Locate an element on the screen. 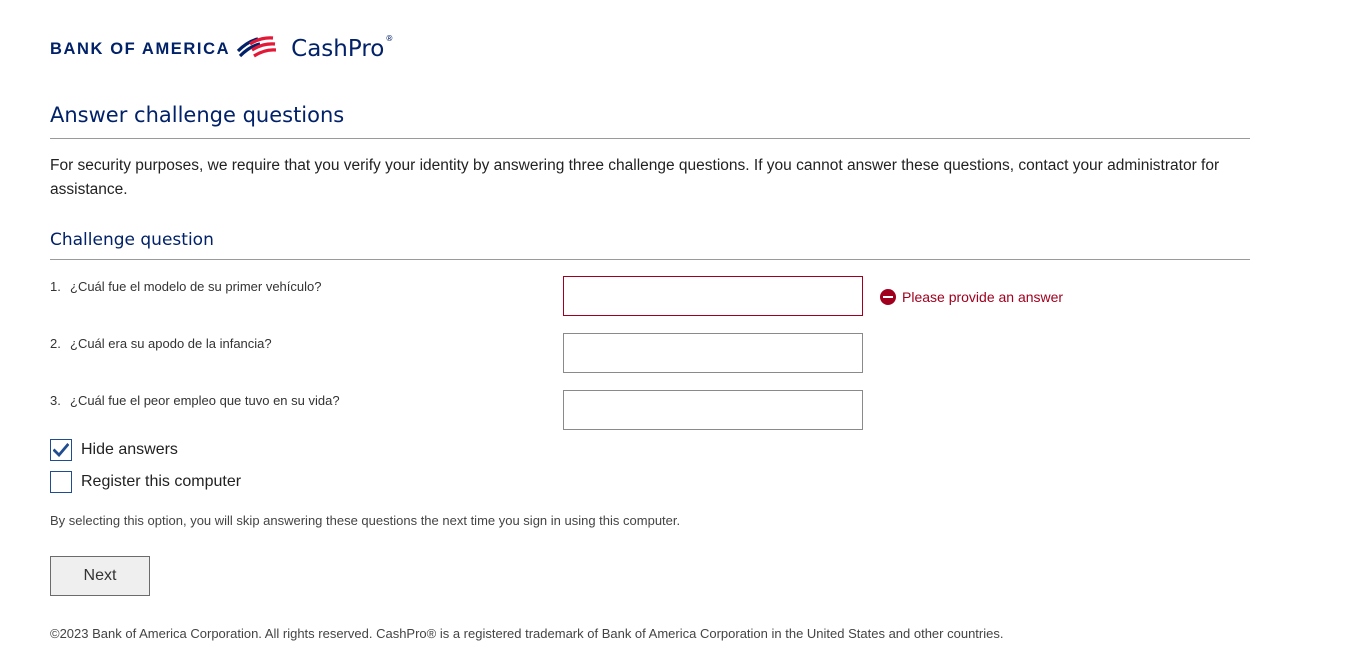 This screenshot has width=1366, height=649. question-1-answer-input is located at coordinates (713, 296).